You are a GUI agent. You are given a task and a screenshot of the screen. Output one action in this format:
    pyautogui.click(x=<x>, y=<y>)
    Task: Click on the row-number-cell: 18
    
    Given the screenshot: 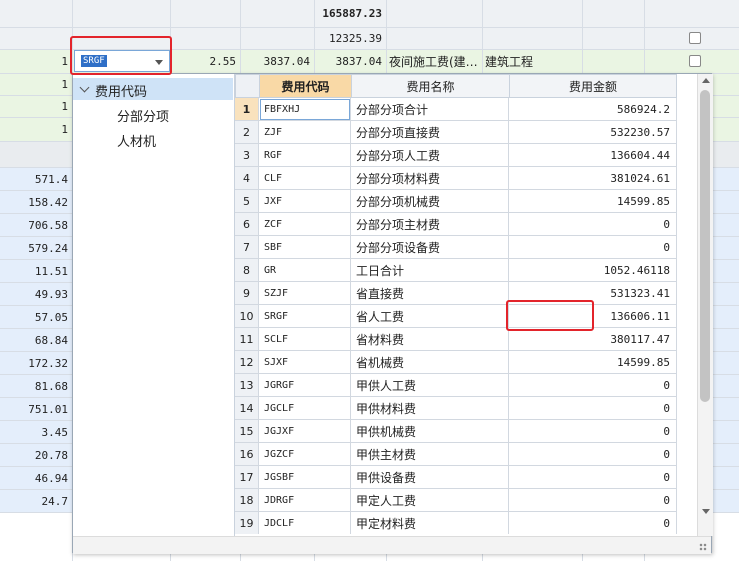 What is the action you would take?
    pyautogui.click(x=247, y=500)
    